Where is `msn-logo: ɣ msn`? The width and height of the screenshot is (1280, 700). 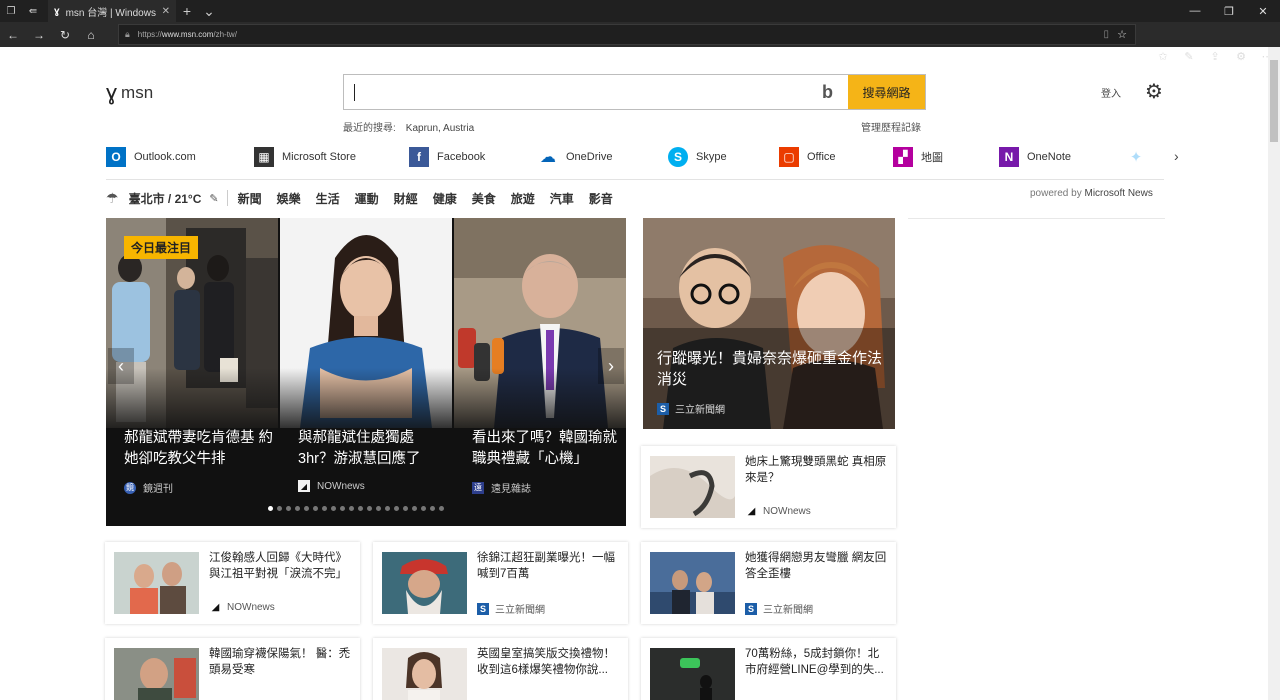 msn-logo: ɣ msn is located at coordinates (129, 93).